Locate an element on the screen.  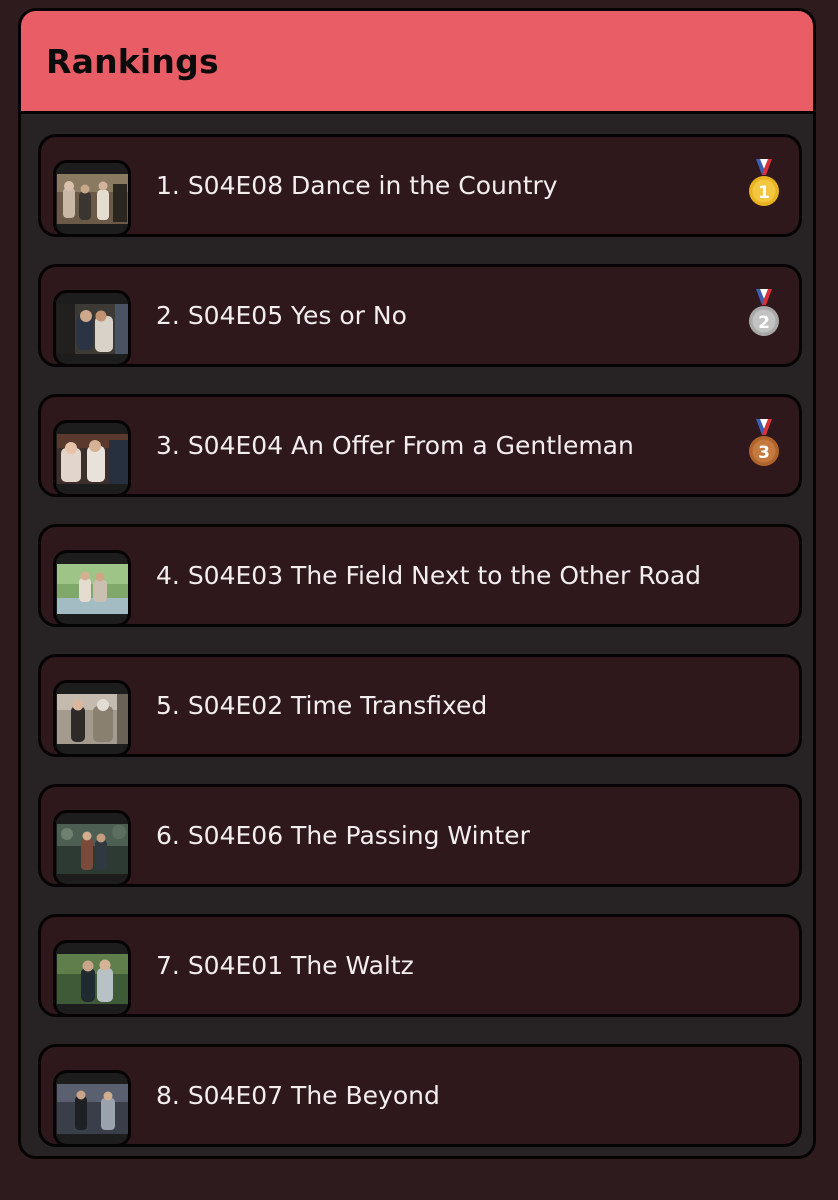
ranking-row-8: 8. S04E07 The Beyond is located at coordinates (420, 1095).